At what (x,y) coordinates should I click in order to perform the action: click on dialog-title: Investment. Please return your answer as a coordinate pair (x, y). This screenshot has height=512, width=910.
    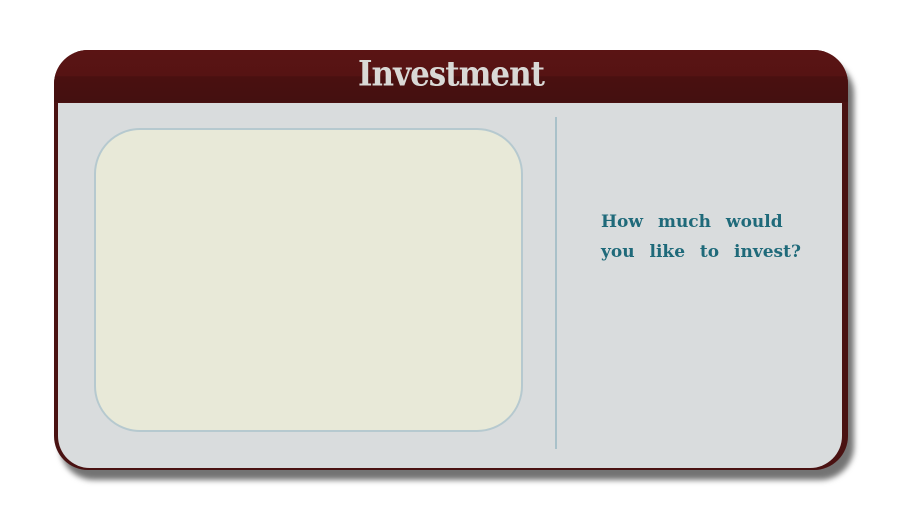
    Looking at the image, I should click on (451, 74).